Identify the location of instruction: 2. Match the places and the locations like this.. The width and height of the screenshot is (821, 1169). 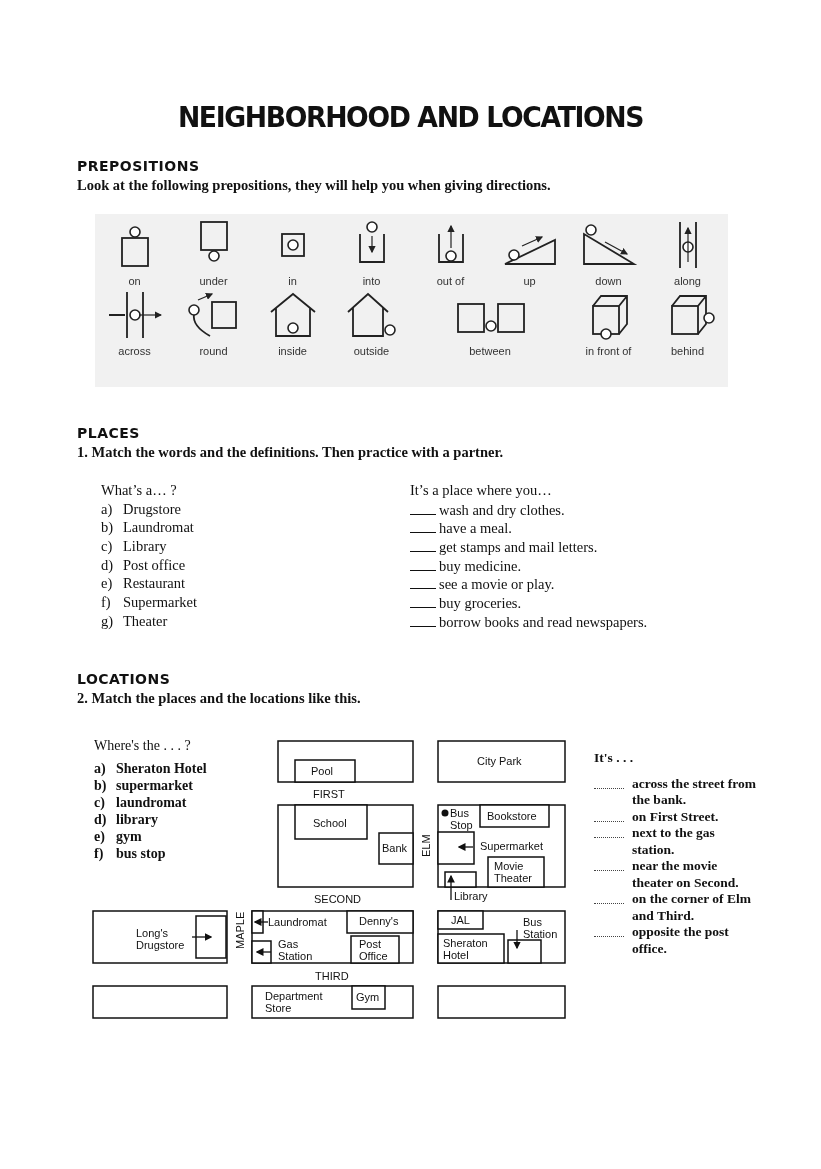
(219, 698).